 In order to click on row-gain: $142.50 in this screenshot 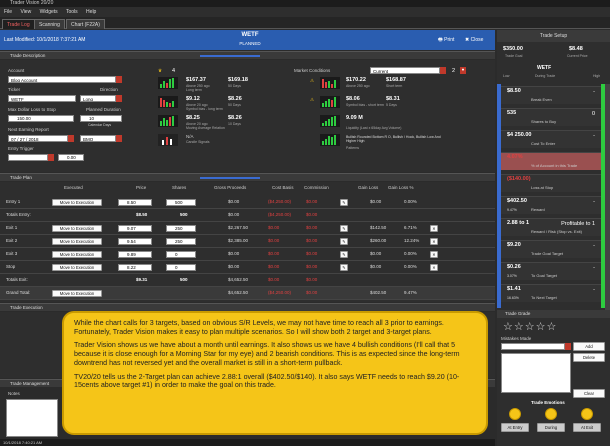, I will do `click(378, 227)`.